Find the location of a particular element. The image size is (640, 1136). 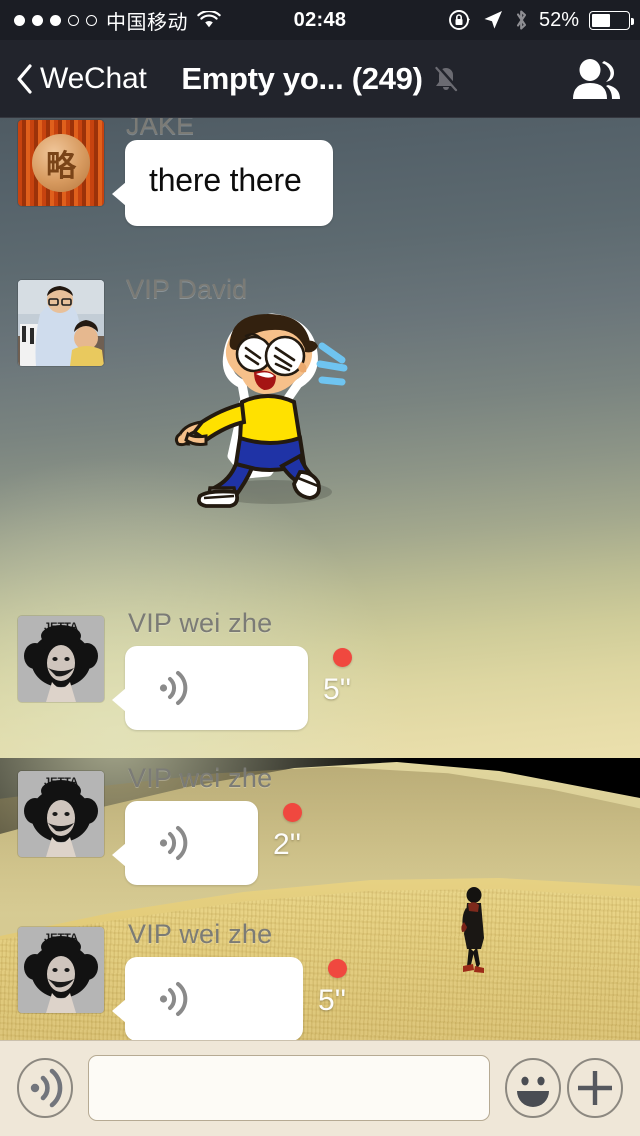

message-row-voice-2: JETTA VIP wei zhe is located at coordinates (320, 821).